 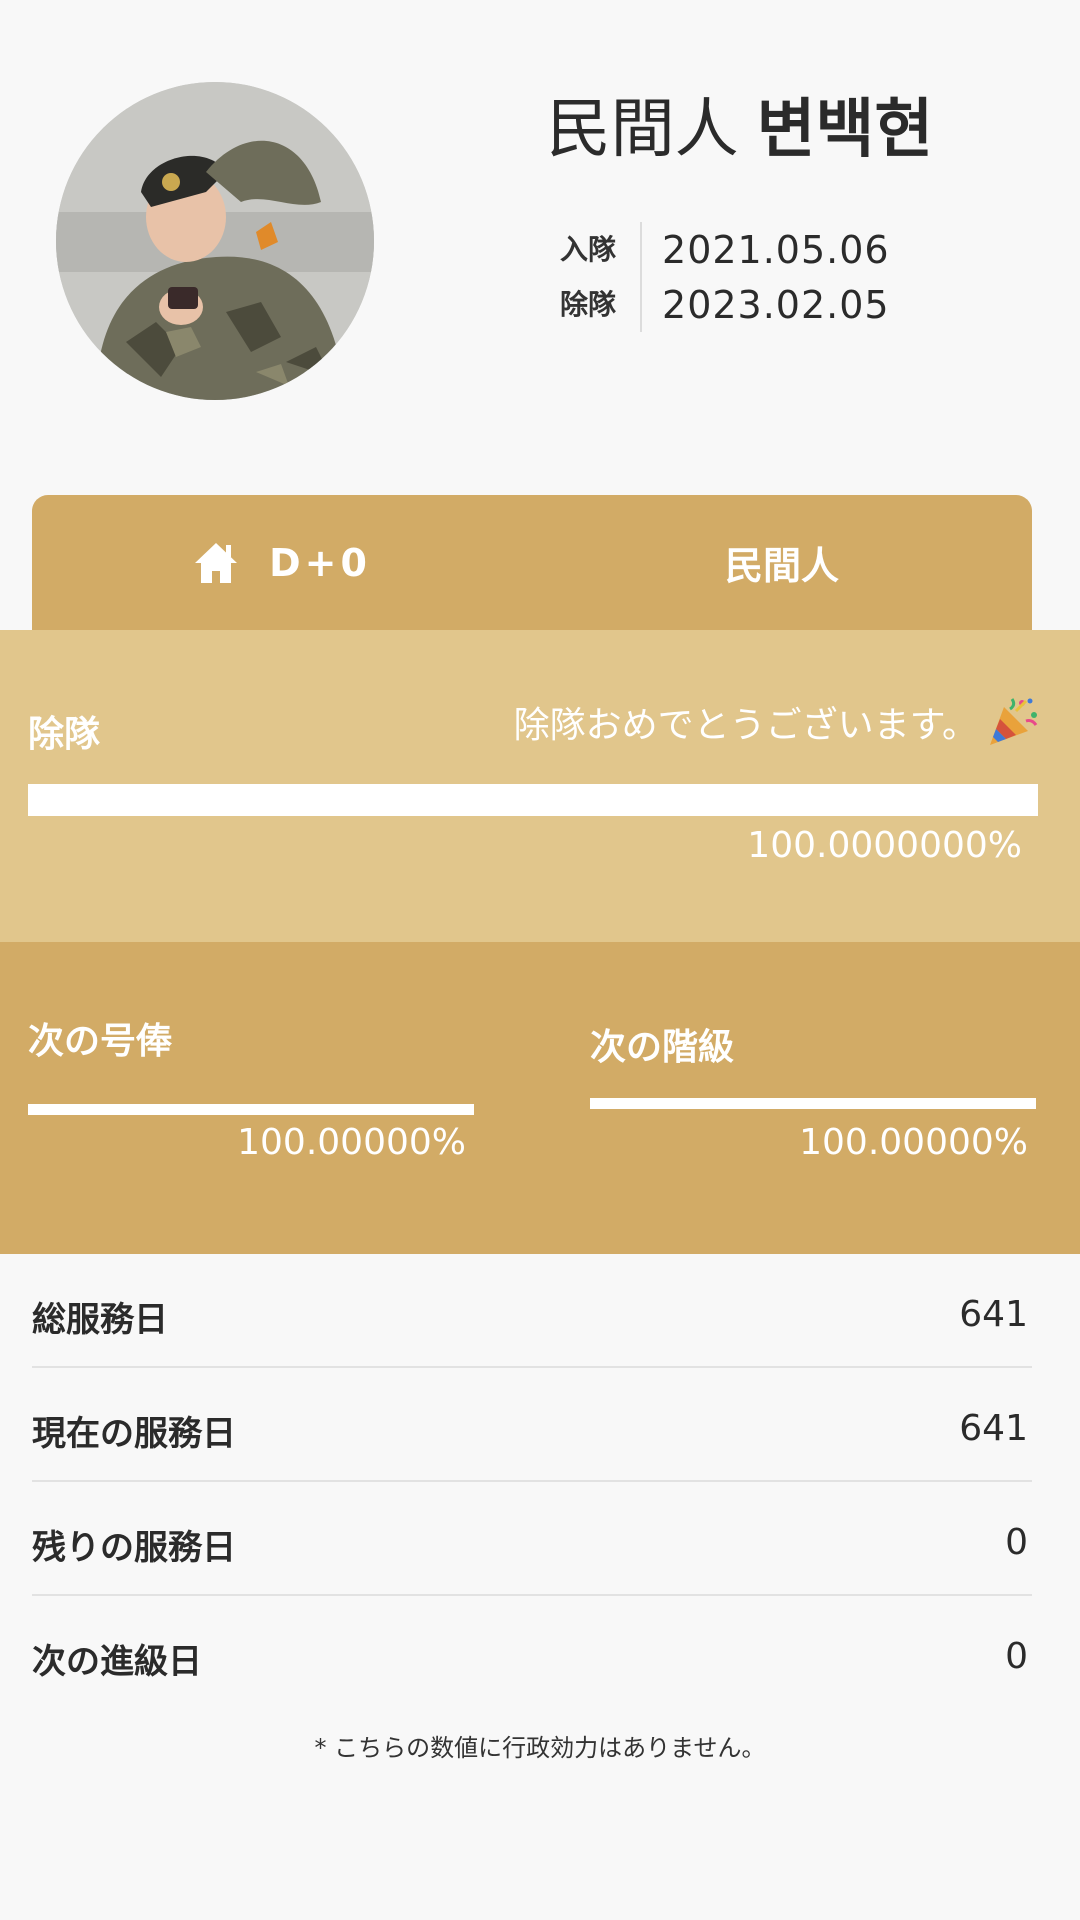 What do you see at coordinates (745, 725) in the screenshot?
I see `discharge-message-text: 除隊おめでとうございます。` at bounding box center [745, 725].